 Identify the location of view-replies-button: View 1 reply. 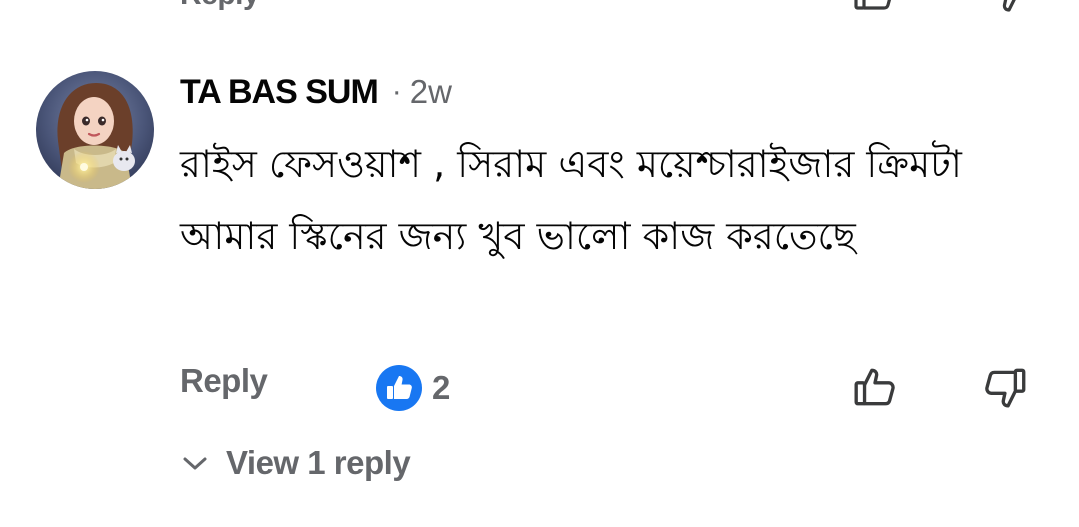
(295, 463).